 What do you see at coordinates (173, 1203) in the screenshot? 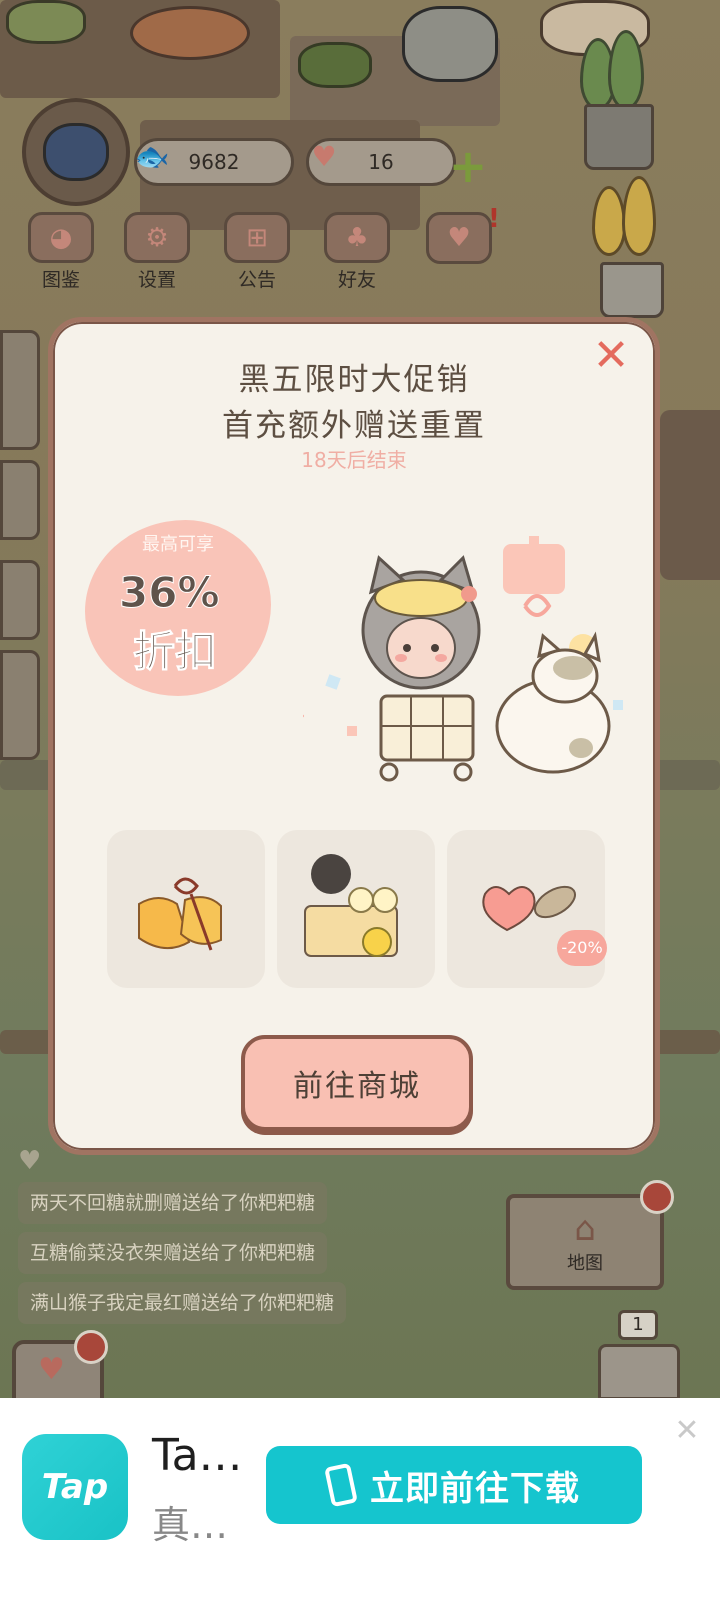
I see `chat-message: 两天不回糖就删赠送给了你粑粑糖` at bounding box center [173, 1203].